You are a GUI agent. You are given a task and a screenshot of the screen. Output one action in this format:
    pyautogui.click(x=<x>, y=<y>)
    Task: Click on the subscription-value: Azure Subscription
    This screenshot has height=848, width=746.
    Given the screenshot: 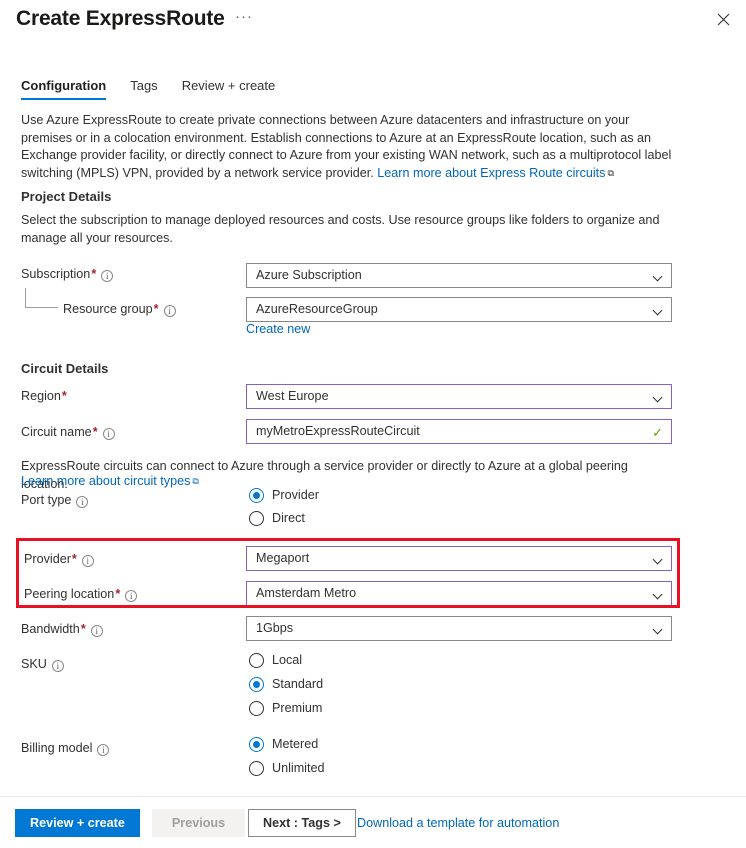 What is the action you would take?
    pyautogui.click(x=309, y=275)
    